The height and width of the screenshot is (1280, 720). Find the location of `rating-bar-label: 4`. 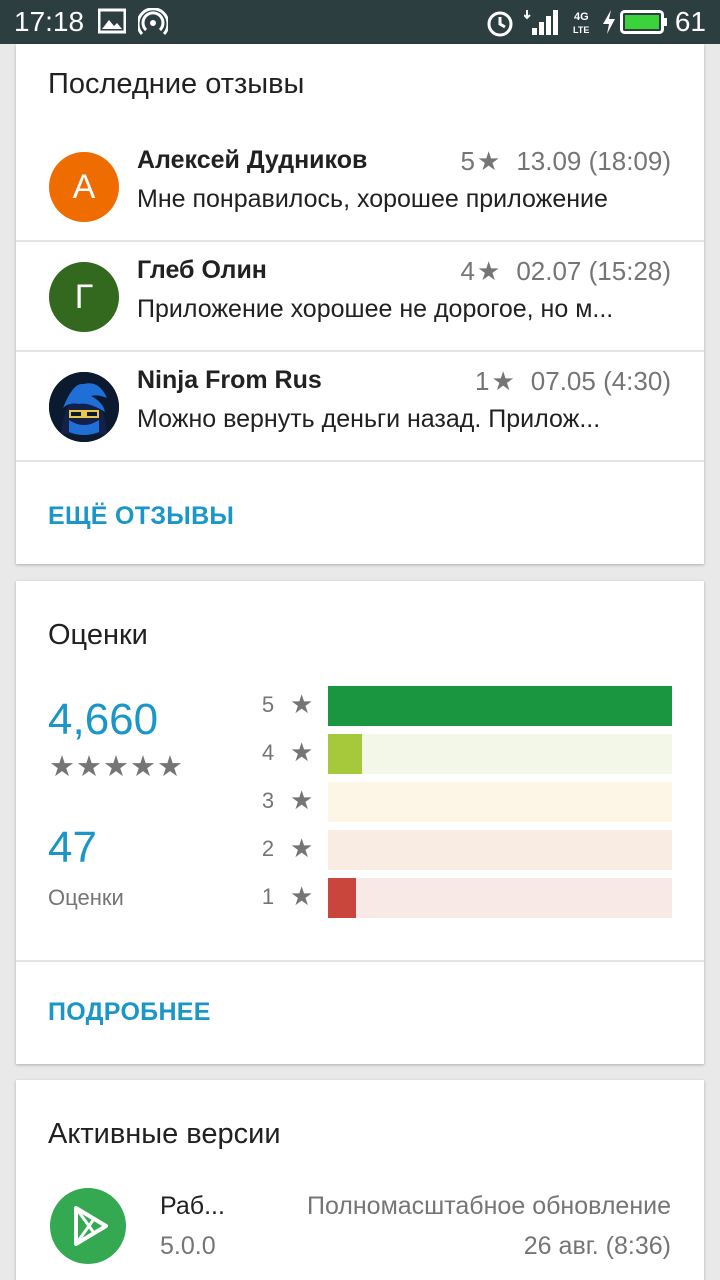

rating-bar-label: 4 is located at coordinates (268, 752).